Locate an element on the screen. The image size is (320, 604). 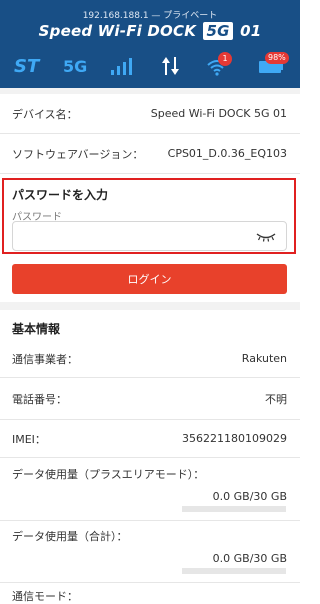
software-version-label: ソフトウェアバージョン： is located at coordinates (78, 154).